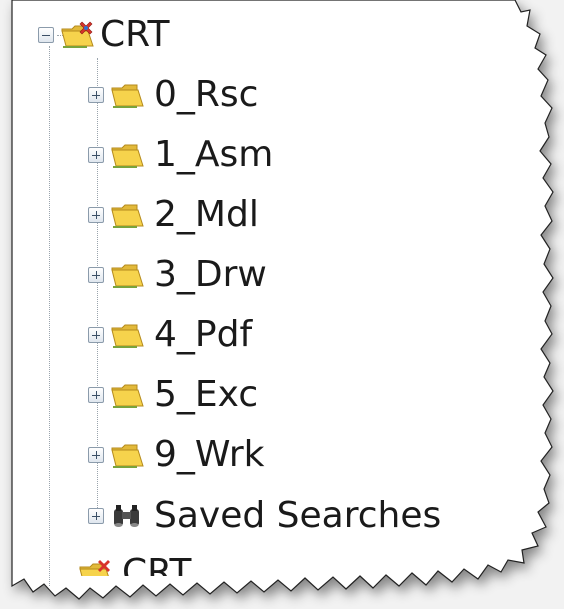  What do you see at coordinates (206, 214) in the screenshot?
I see `tree-node-label: 2_Mdl` at bounding box center [206, 214].